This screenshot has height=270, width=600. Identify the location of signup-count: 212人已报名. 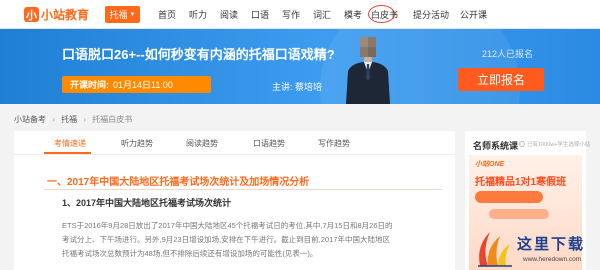
(508, 54).